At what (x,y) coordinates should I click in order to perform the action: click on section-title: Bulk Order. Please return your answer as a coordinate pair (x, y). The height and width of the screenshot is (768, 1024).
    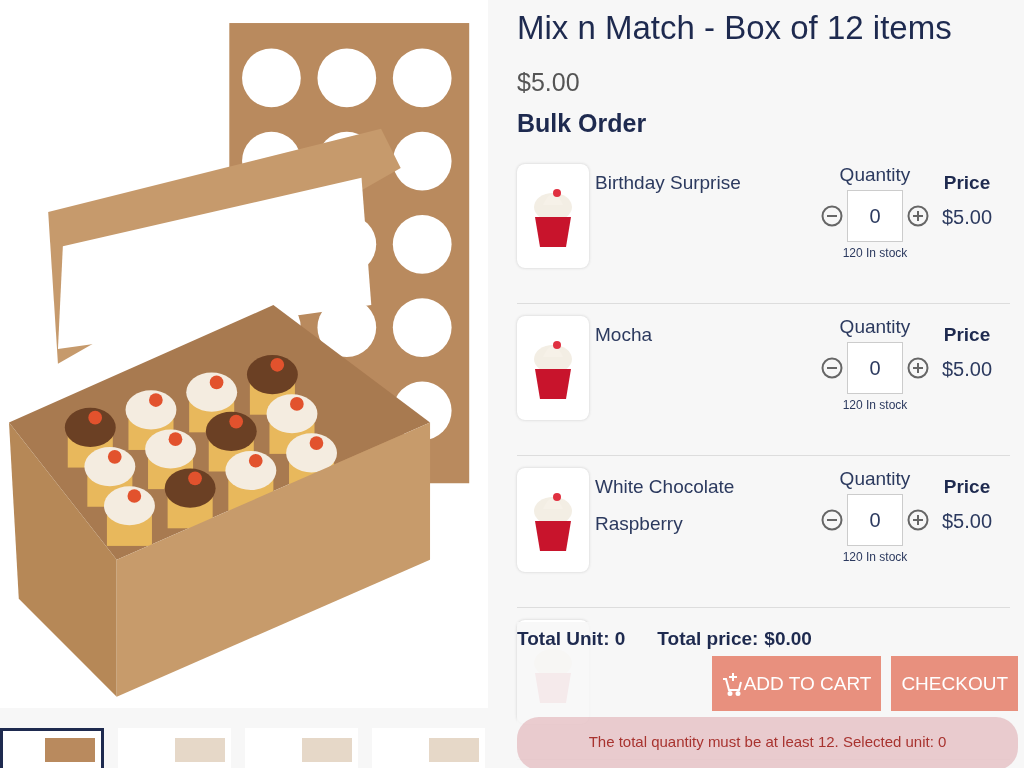
    Looking at the image, I should click on (582, 123).